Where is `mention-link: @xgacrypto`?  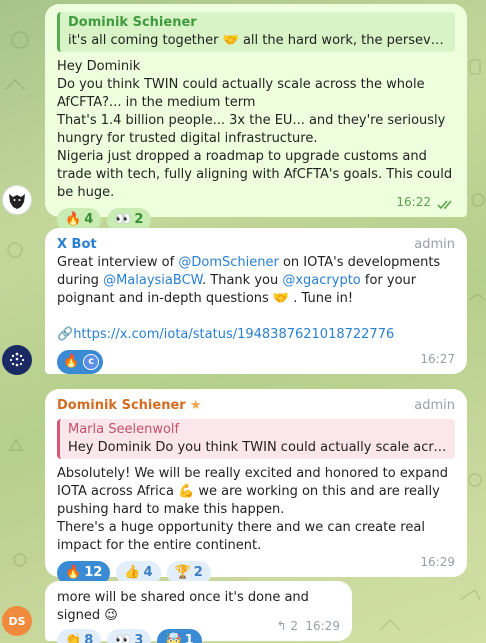 mention-link: @xgacrypto is located at coordinates (321, 280).